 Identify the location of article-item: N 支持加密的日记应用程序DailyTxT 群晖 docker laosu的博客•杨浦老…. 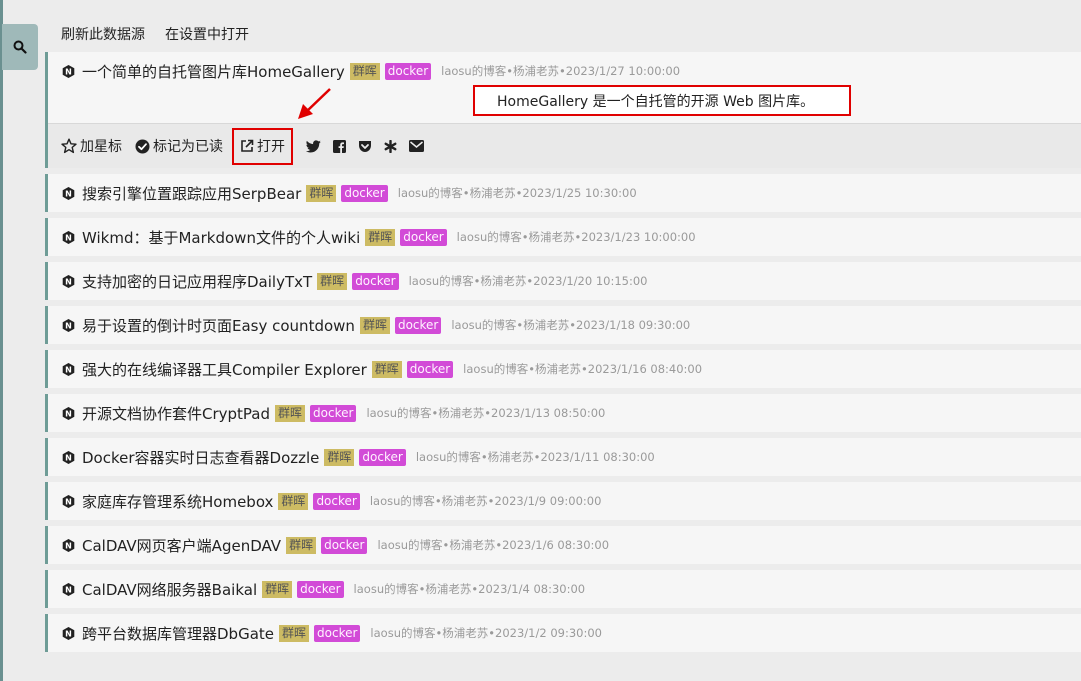
(563, 281).